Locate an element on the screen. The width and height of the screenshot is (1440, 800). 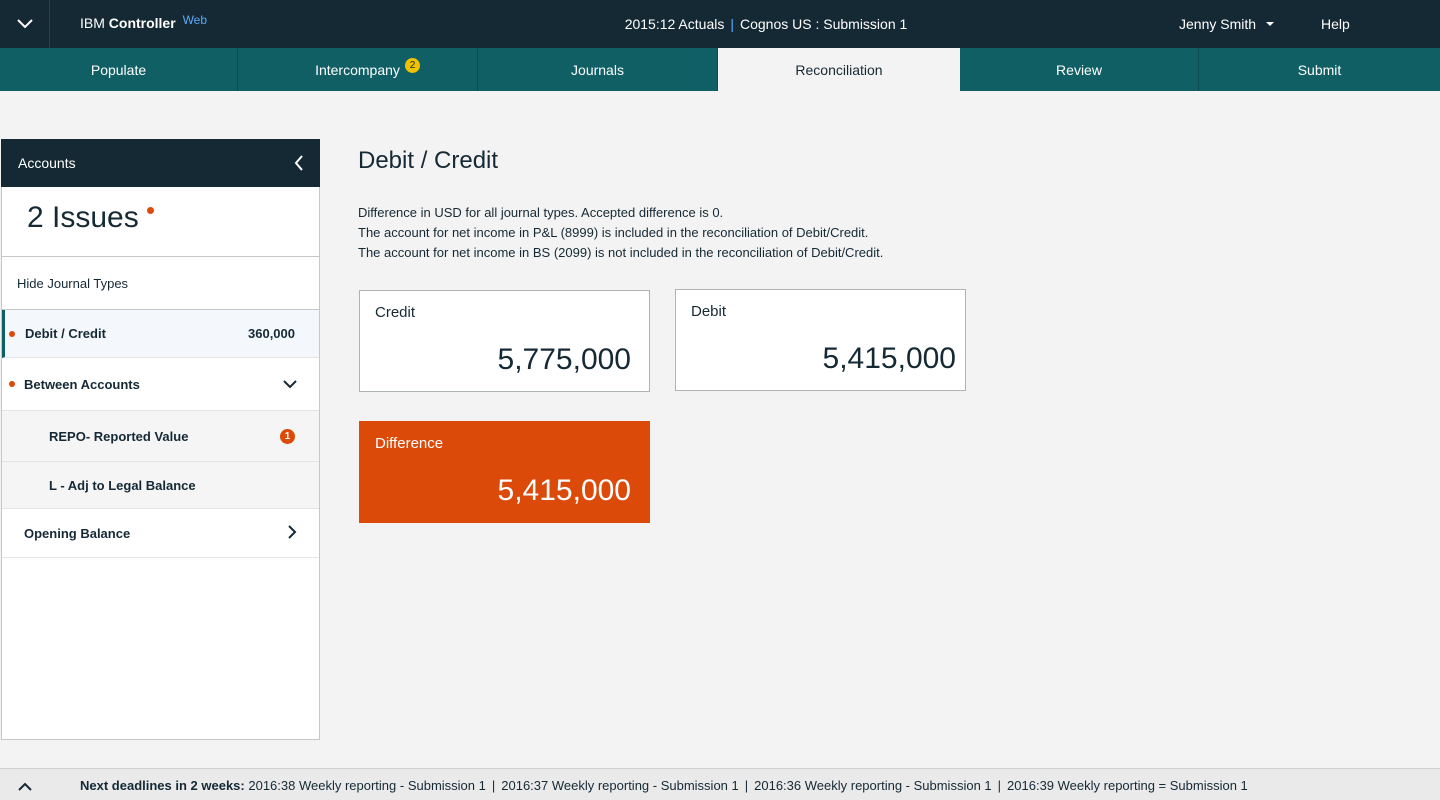
hide-journal-types-label: Hide Journal Types is located at coordinates (73, 283).